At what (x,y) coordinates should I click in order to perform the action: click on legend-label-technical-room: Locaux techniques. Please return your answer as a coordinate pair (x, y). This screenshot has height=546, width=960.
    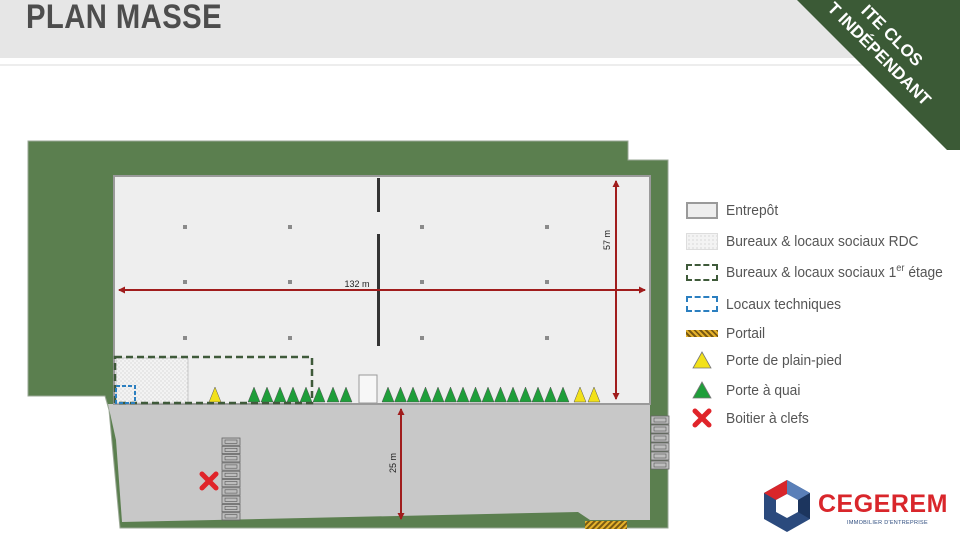
    Looking at the image, I should click on (784, 304).